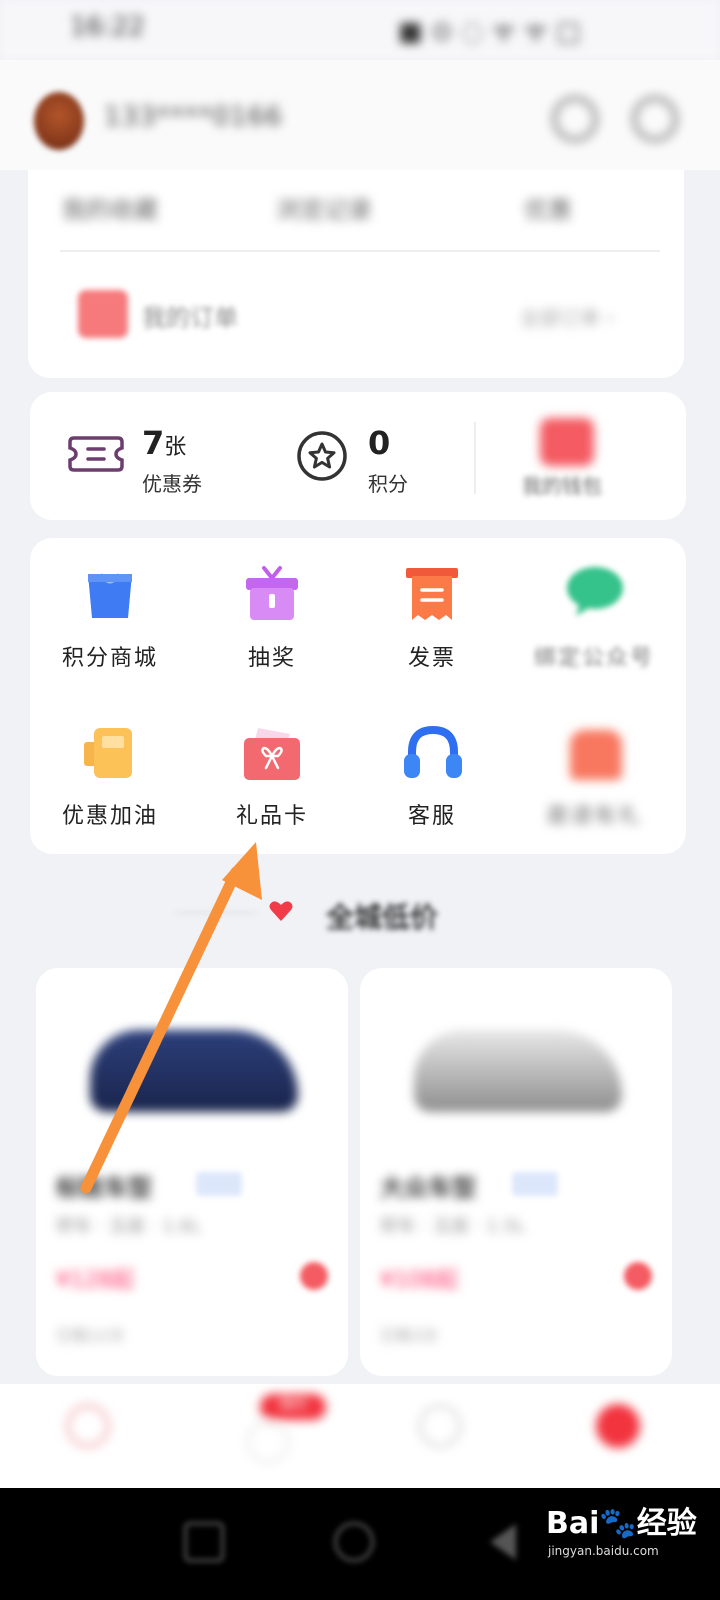 This screenshot has width=720, height=1600. What do you see at coordinates (360, 30) in the screenshot?
I see `status-bar: 16:22 ■ ⊙ ◌ ᯤ ᯤ □` at bounding box center [360, 30].